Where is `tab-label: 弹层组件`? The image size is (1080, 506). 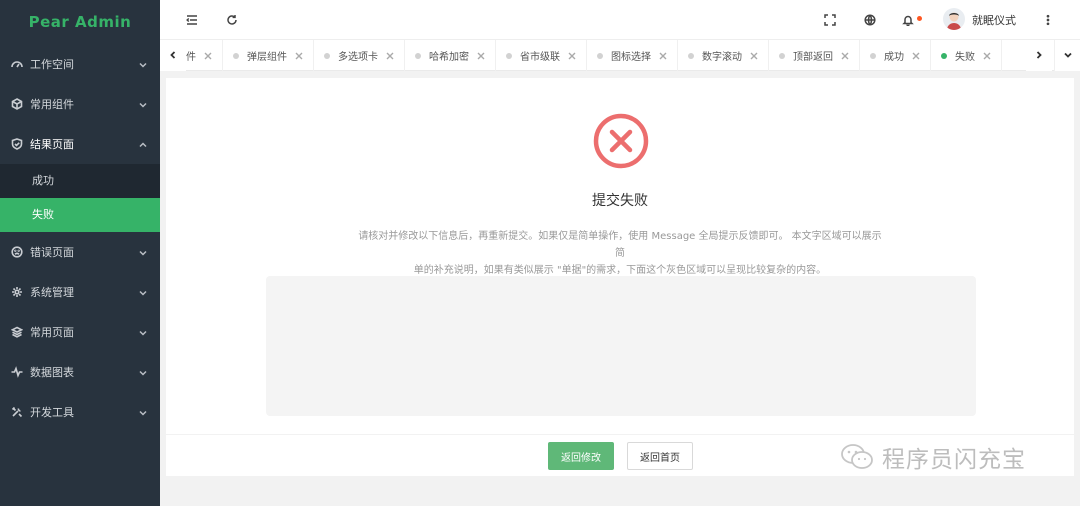 tab-label: 弹层组件 is located at coordinates (267, 57).